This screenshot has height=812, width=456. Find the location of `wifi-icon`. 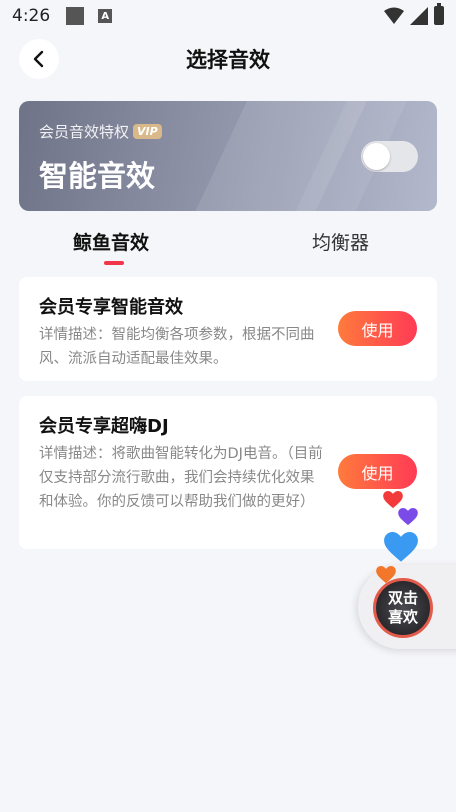

wifi-icon is located at coordinates (394, 15).